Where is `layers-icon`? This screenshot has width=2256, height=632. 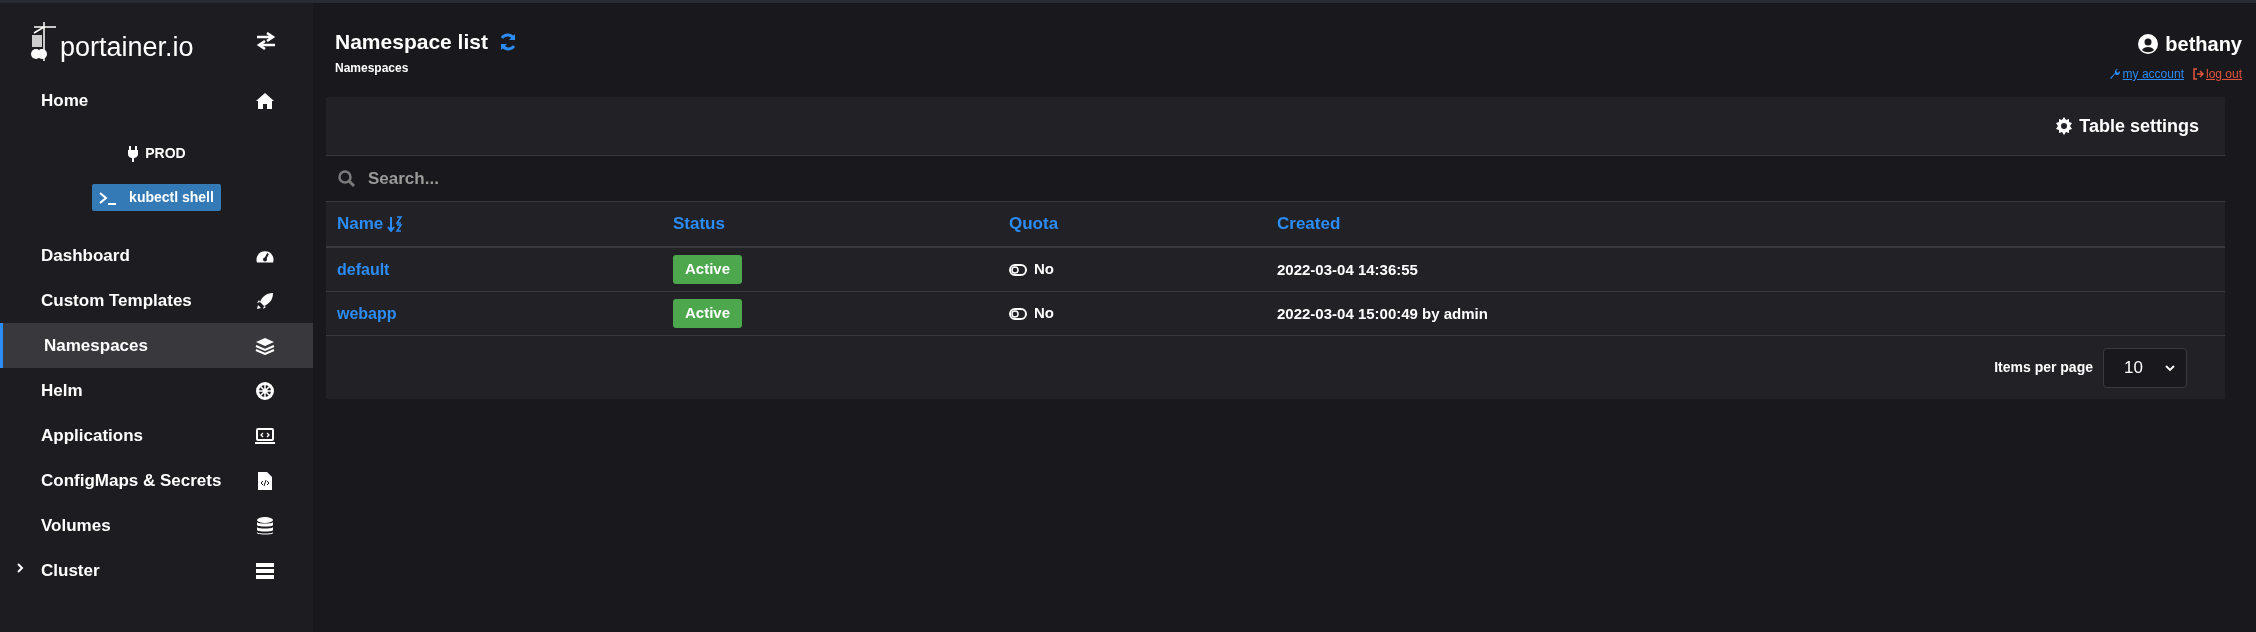
layers-icon is located at coordinates (265, 345).